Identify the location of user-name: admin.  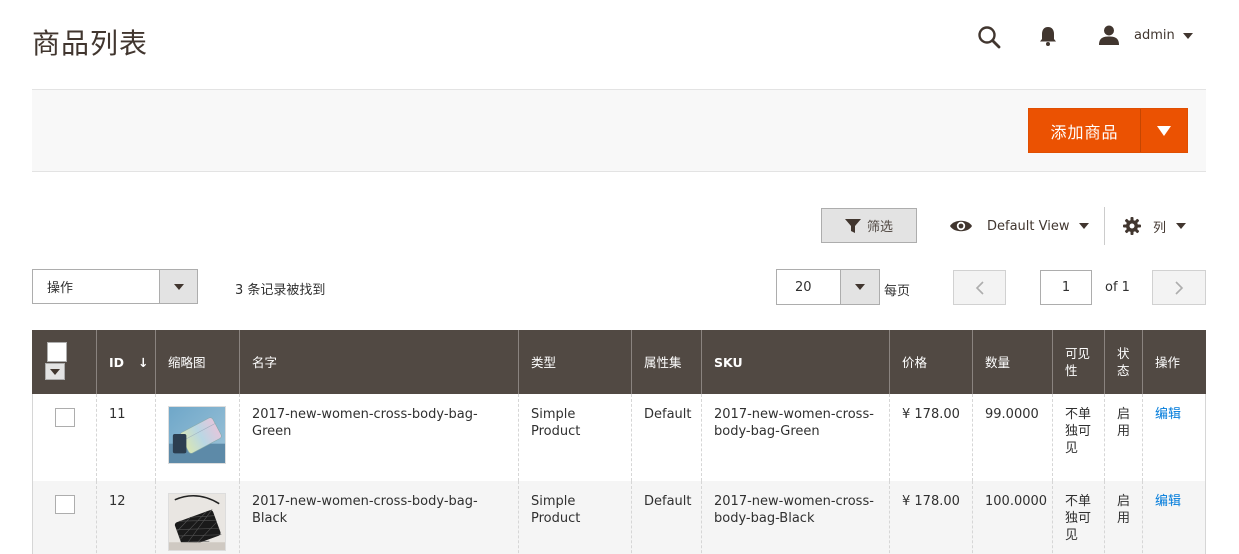
(1154, 35).